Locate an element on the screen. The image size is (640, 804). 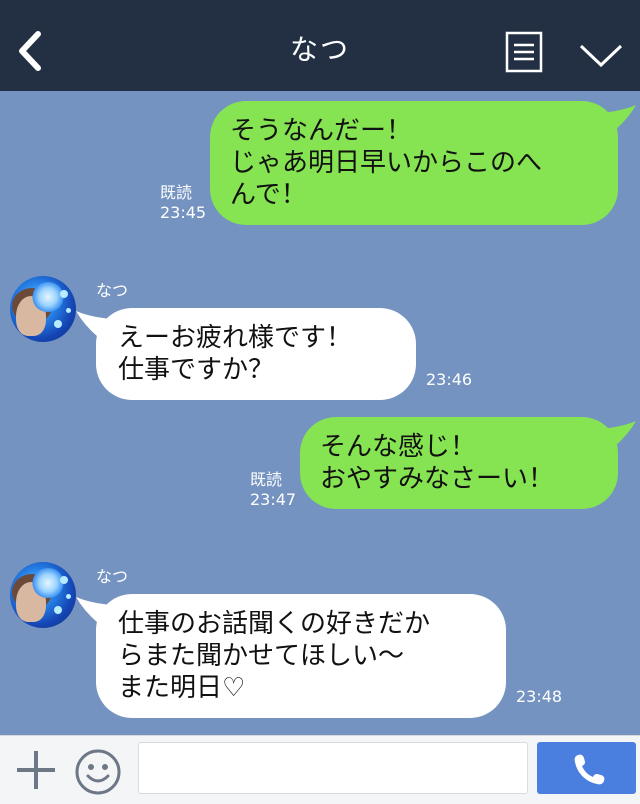
emoji-button is located at coordinates (98, 772).